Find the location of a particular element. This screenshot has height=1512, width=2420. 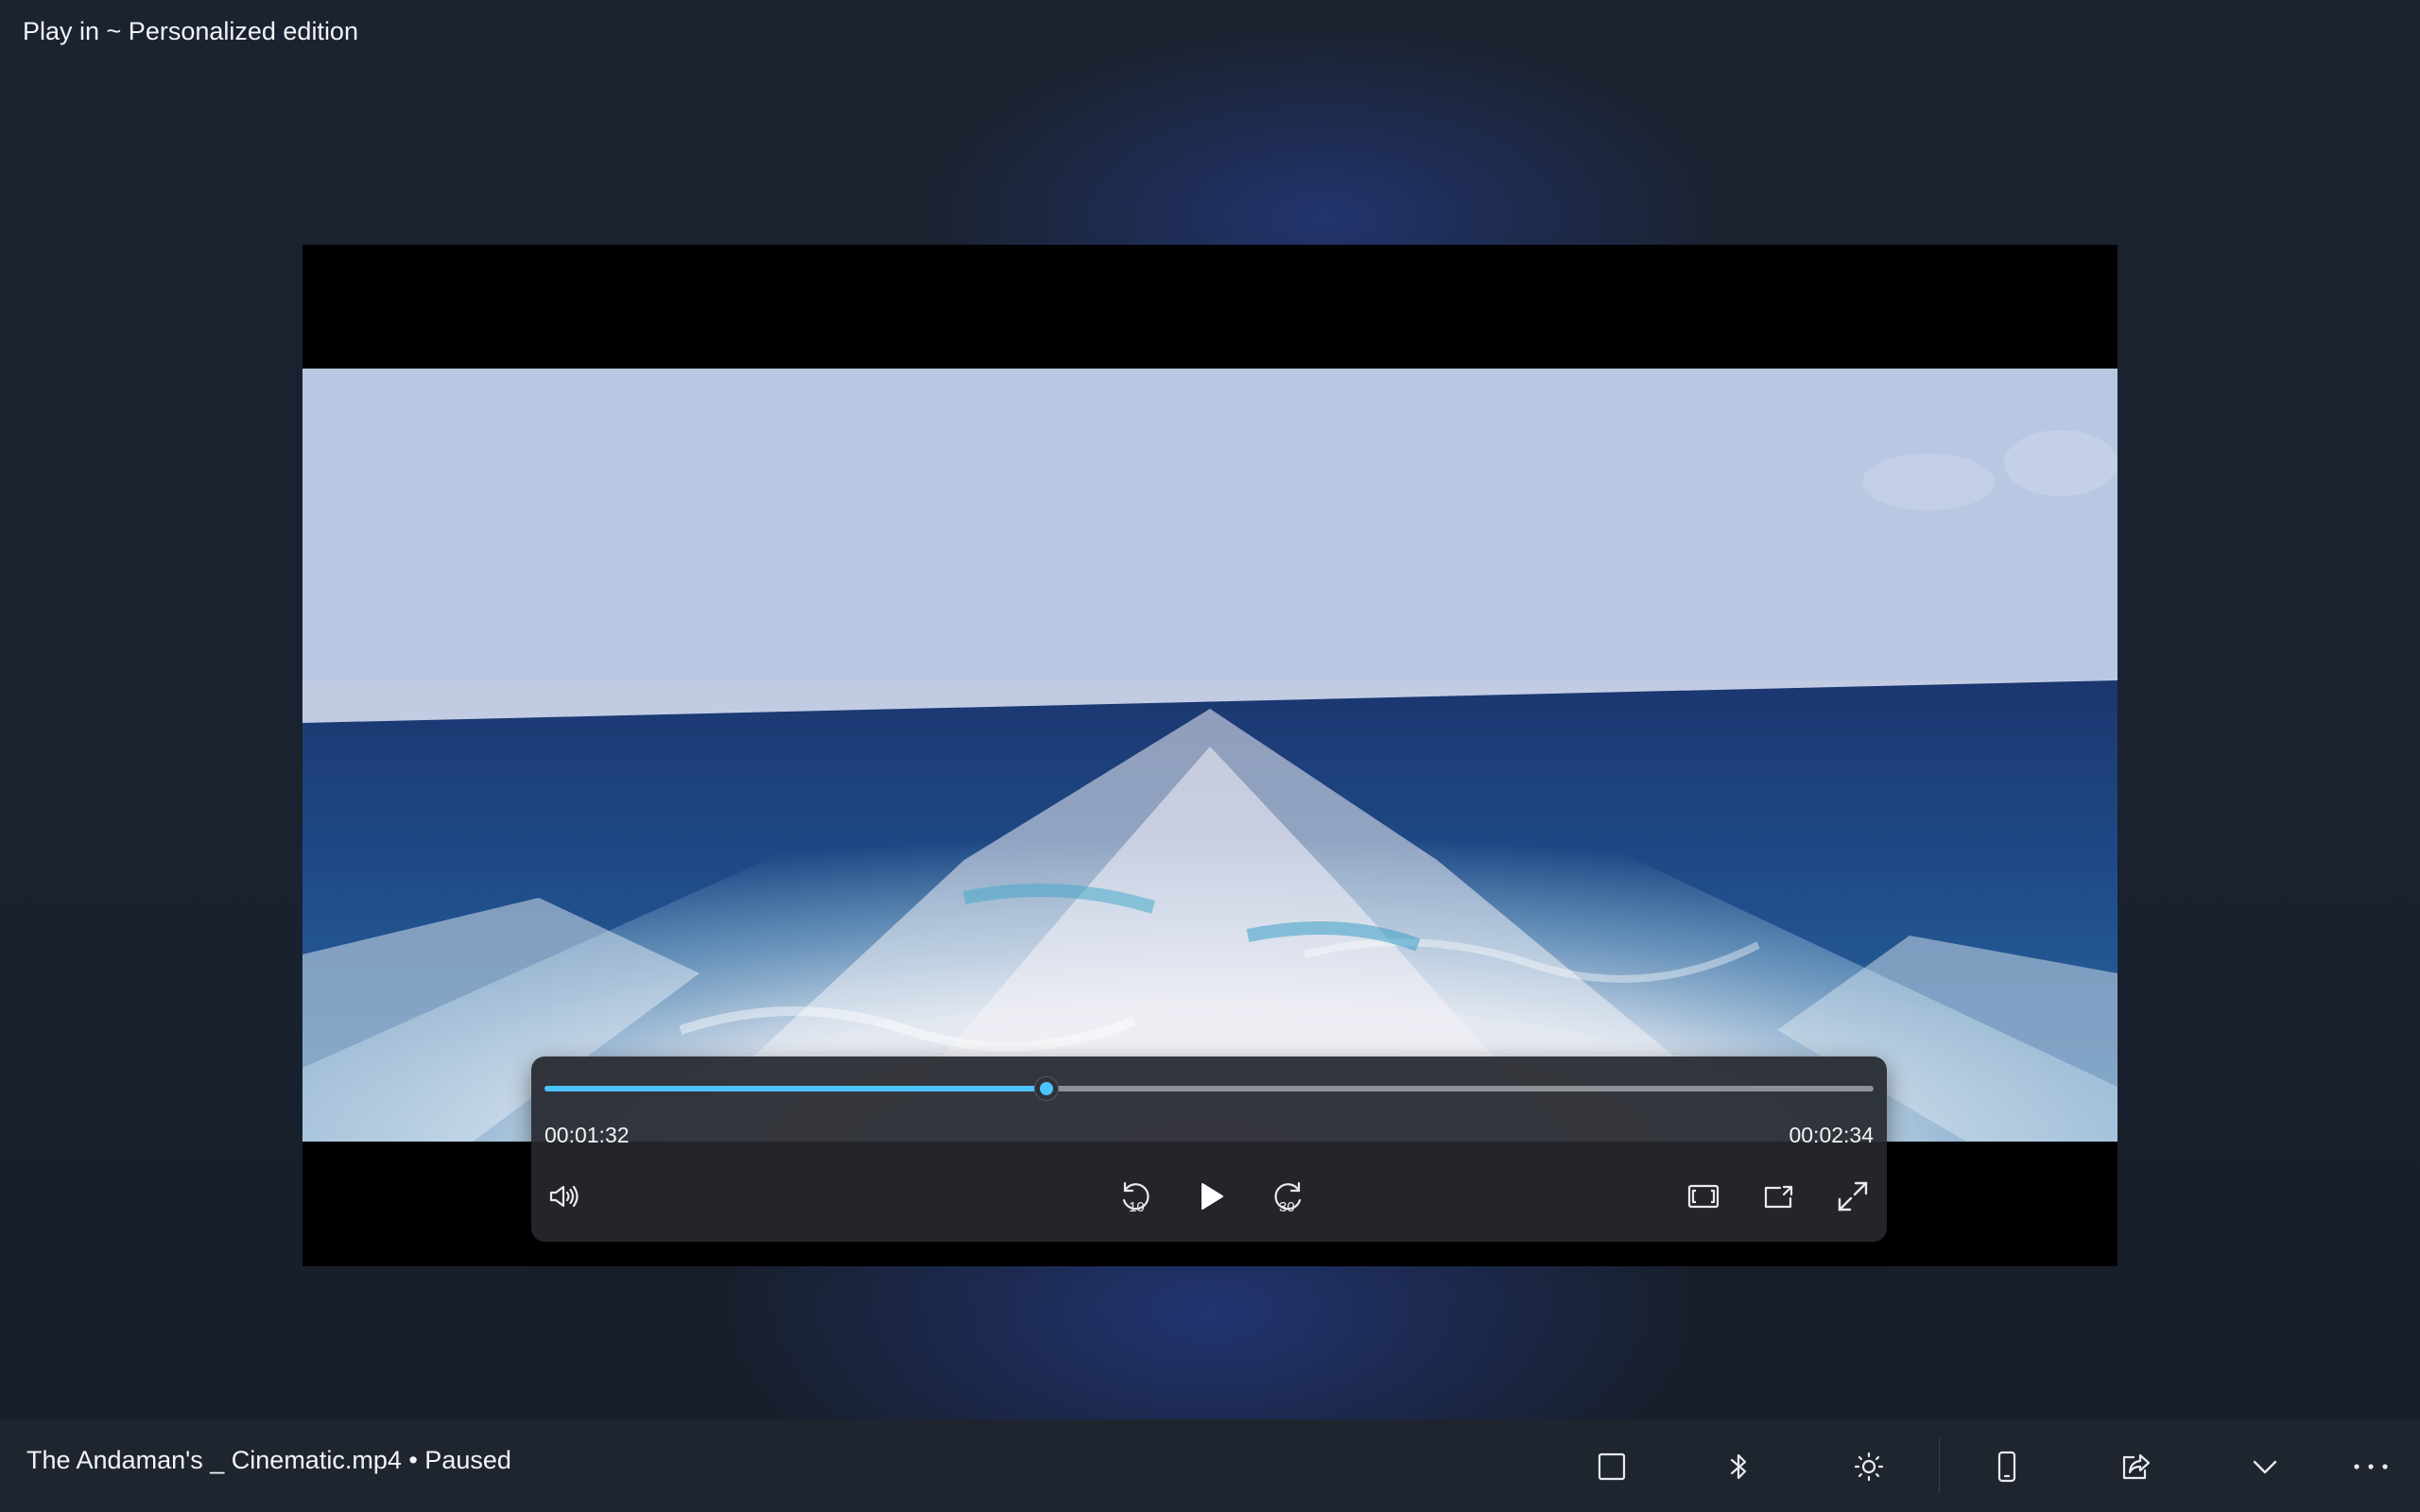

seek-bar-progress is located at coordinates (795, 1088).